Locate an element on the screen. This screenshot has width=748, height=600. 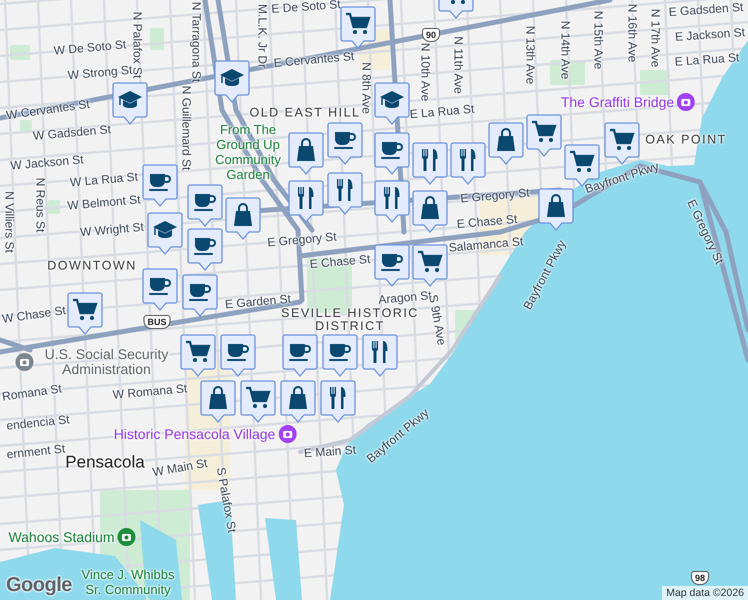
street-label: N 17th Ave is located at coordinates (655, 38).